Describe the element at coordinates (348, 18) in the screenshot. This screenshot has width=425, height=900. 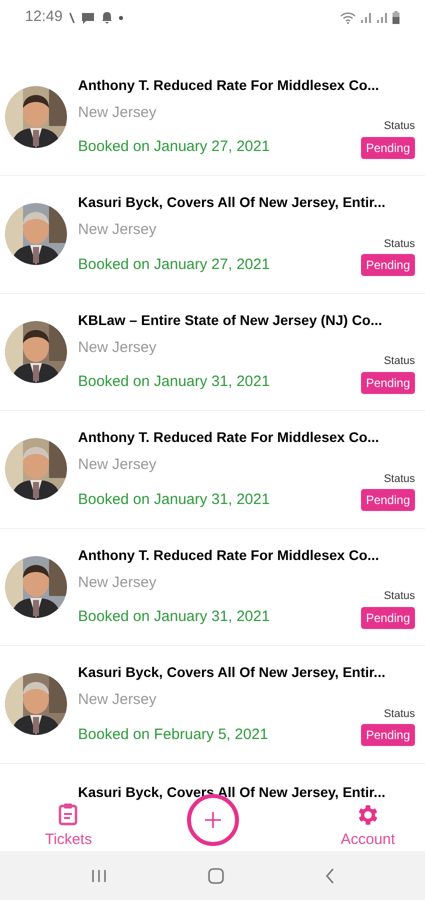
I see `wifi-icon` at that location.